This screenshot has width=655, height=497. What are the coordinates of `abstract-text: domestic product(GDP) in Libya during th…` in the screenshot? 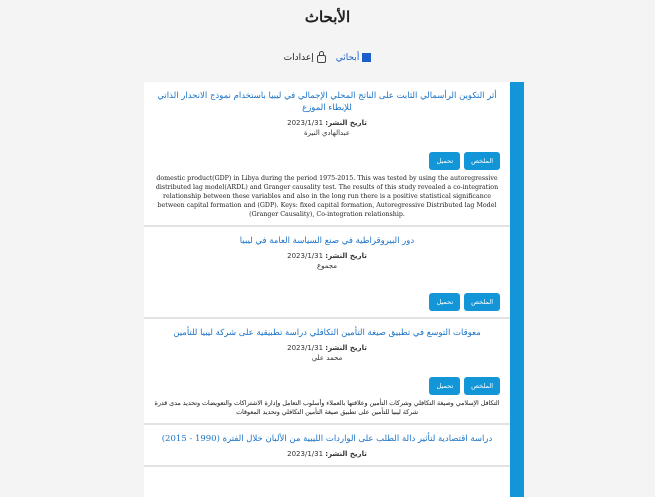 It's located at (327, 196).